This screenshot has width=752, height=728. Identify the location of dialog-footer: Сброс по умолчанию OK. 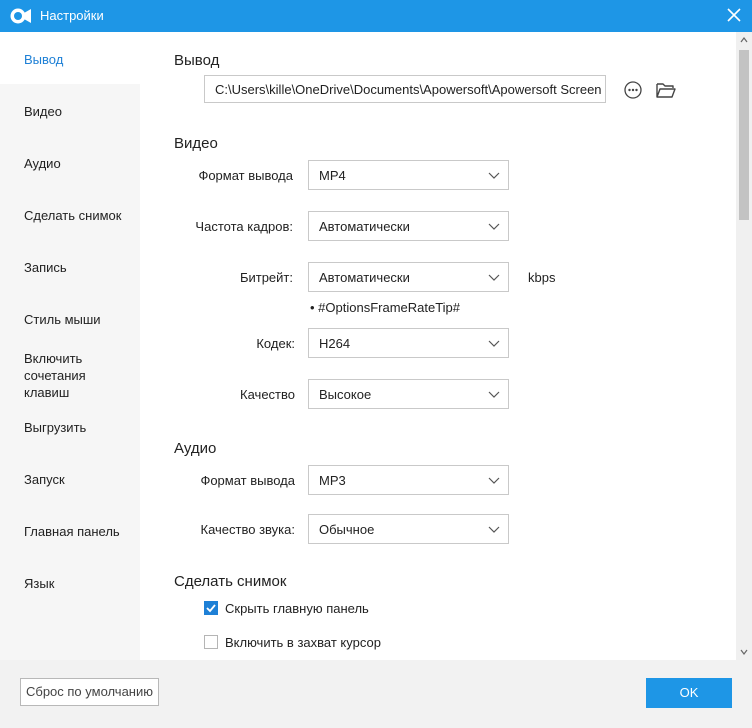
(376, 694).